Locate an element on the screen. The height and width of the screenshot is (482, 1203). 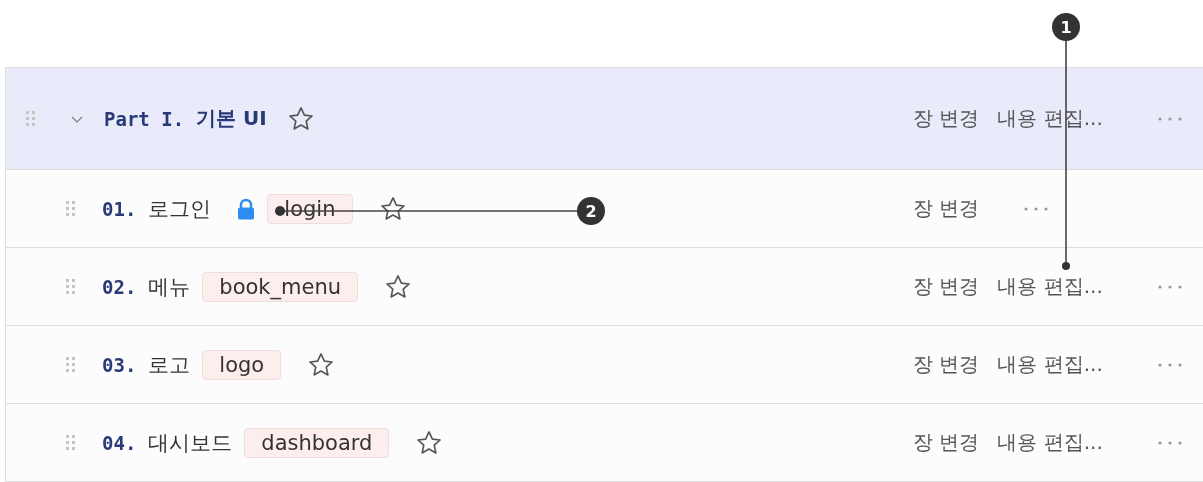
tag-label: logo is located at coordinates (242, 364).